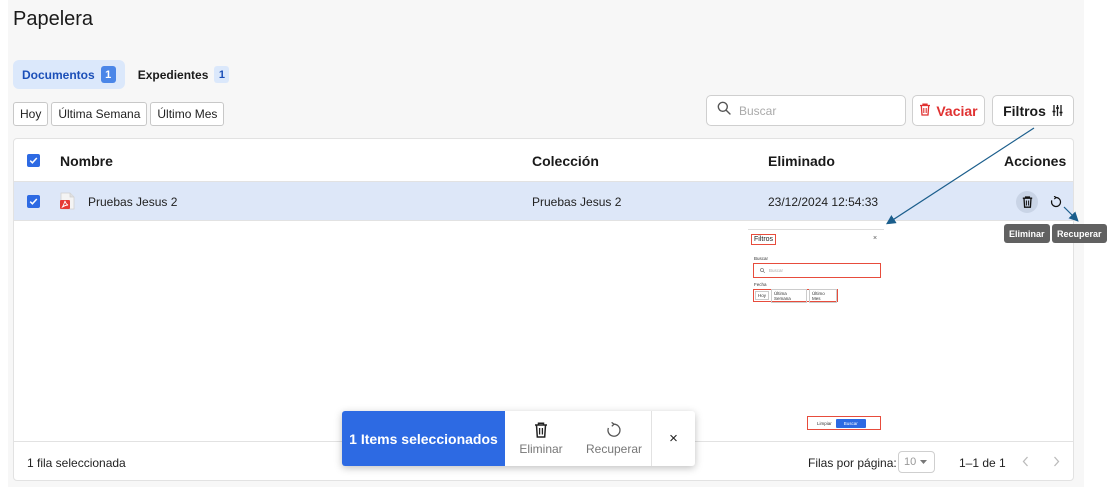 The image size is (1108, 487). Describe the element at coordinates (801, 161) in the screenshot. I see `column-header-eliminado: Eliminado` at that location.